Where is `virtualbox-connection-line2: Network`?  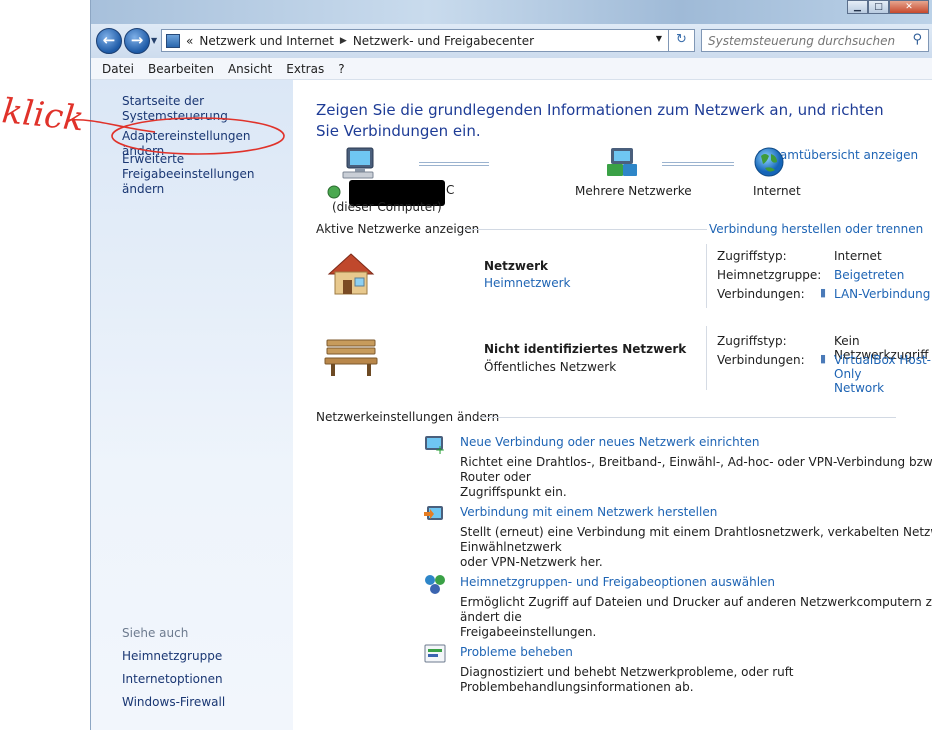 virtualbox-connection-line2: Network is located at coordinates (859, 388).